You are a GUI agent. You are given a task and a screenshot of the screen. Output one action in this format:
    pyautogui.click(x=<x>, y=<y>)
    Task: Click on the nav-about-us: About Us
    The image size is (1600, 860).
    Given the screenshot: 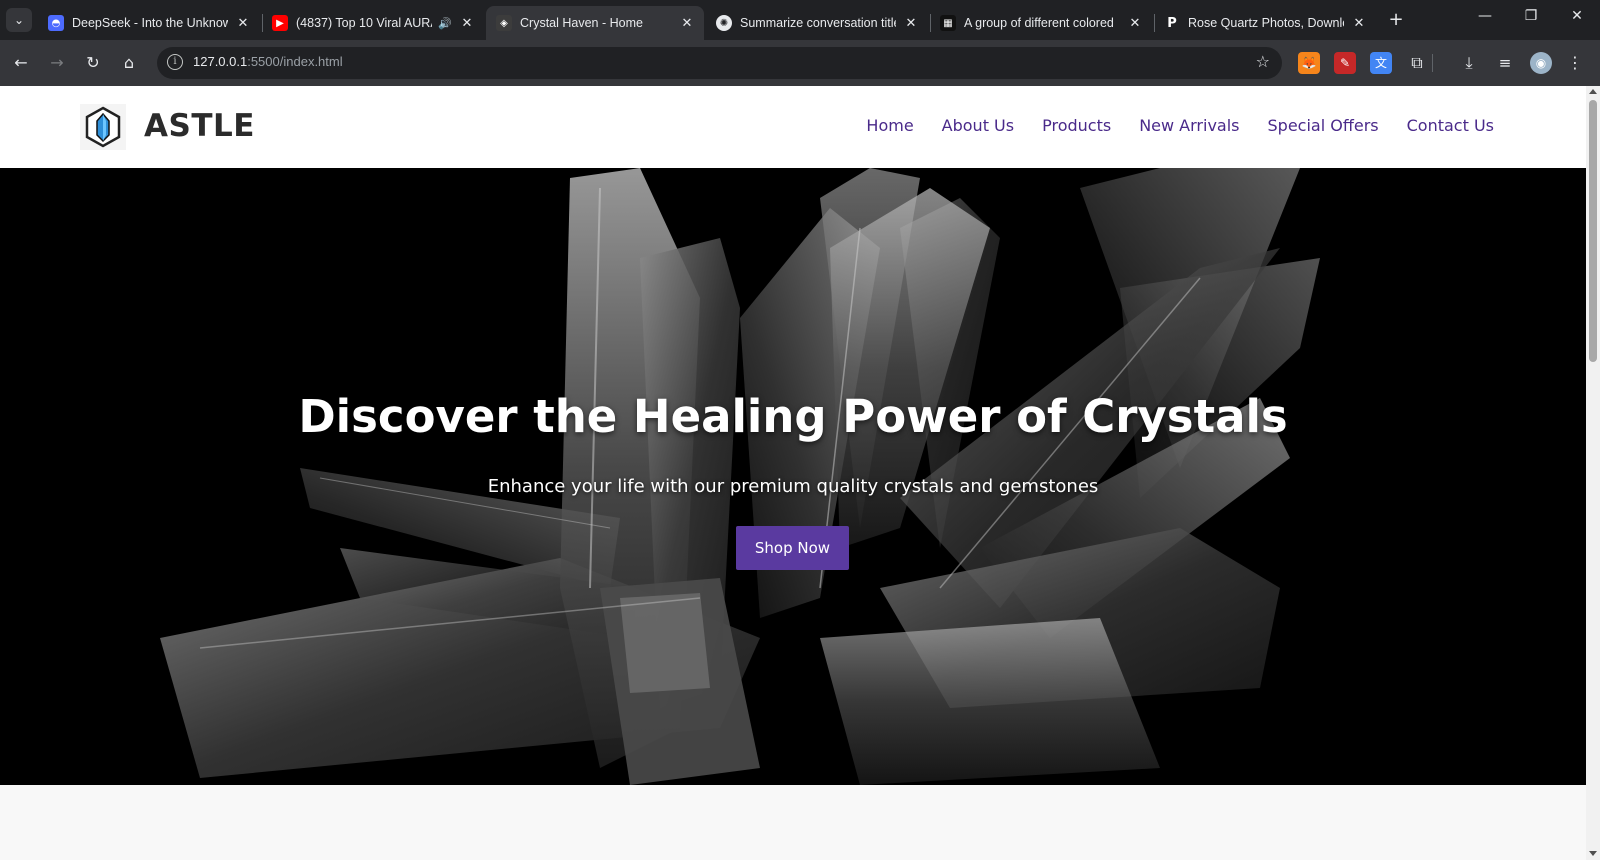 What is the action you would take?
    pyautogui.click(x=978, y=125)
    